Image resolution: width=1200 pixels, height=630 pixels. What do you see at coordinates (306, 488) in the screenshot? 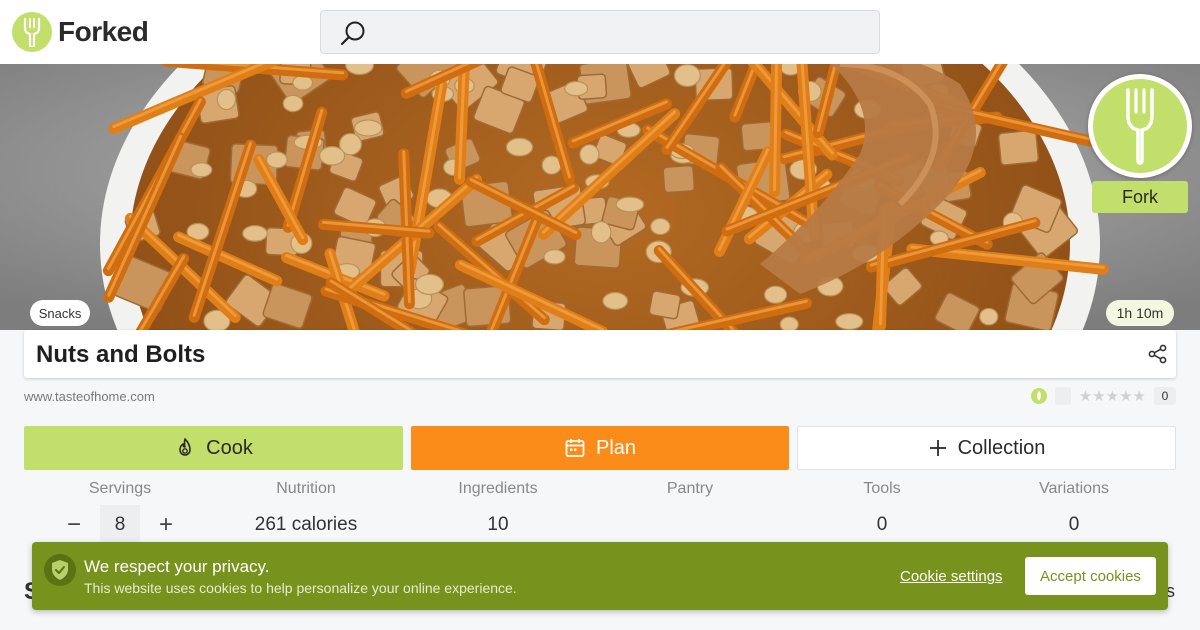
I see `nutrition-label: Nutrition` at bounding box center [306, 488].